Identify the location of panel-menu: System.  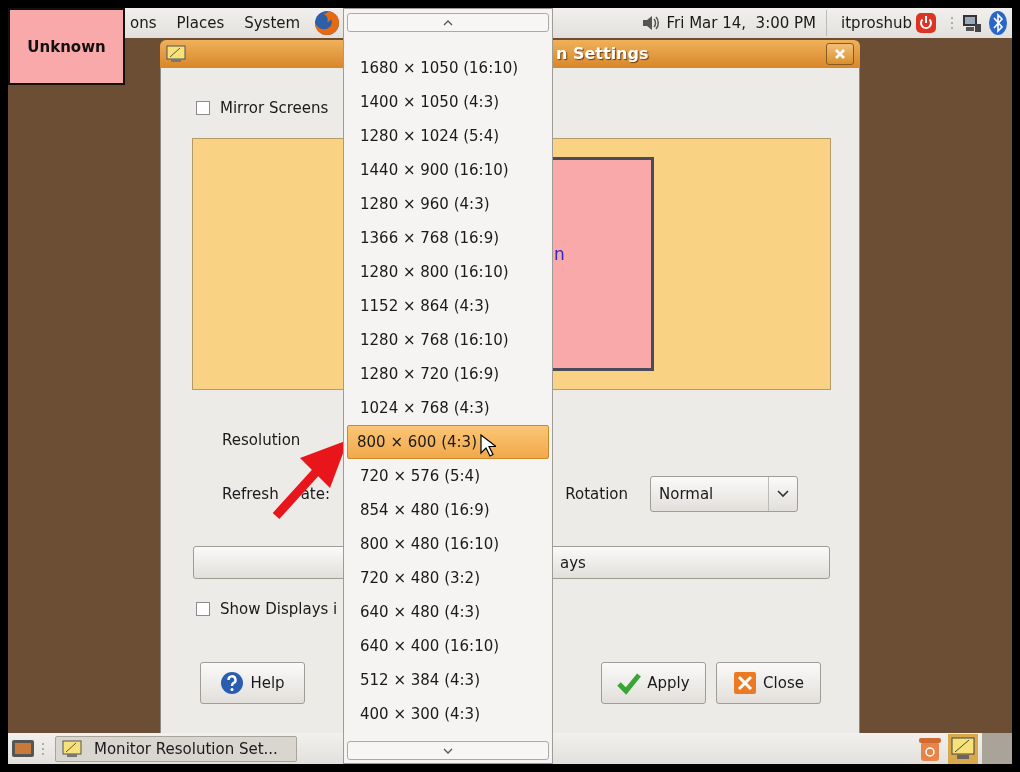
(272, 23).